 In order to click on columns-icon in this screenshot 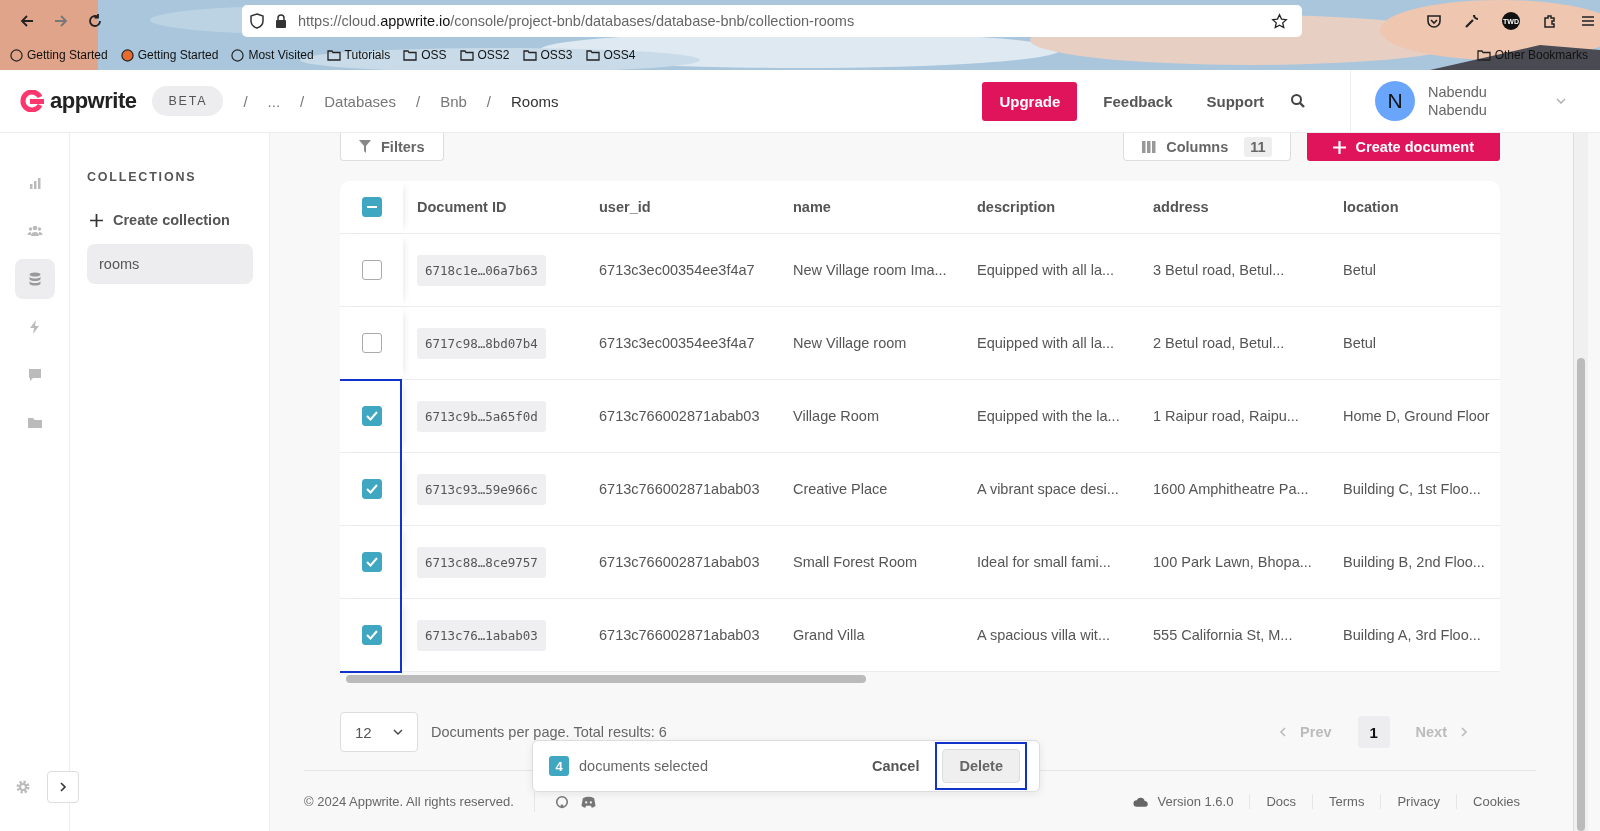, I will do `click(1149, 146)`.